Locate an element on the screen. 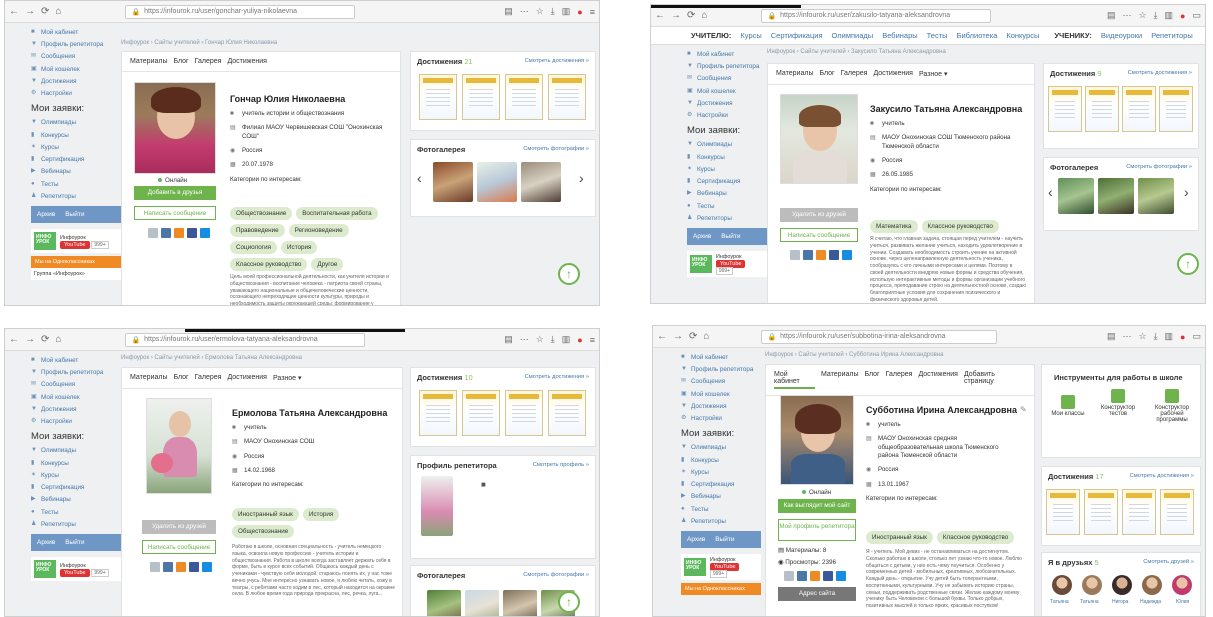 This screenshot has width=1213, height=617. youtube-button: YouTube is located at coordinates (75, 244).